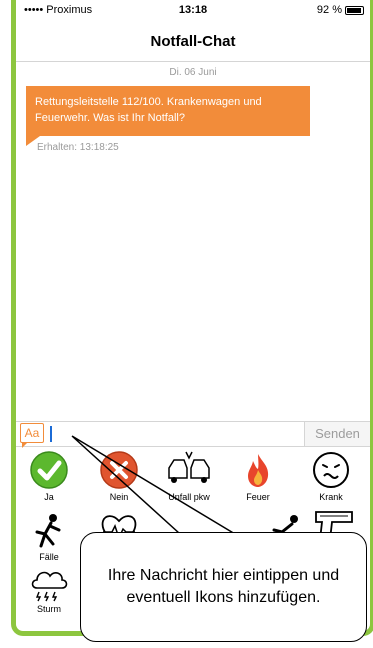 This screenshot has height=648, width=373. I want to click on icon-nein: Nein, so click(119, 476).